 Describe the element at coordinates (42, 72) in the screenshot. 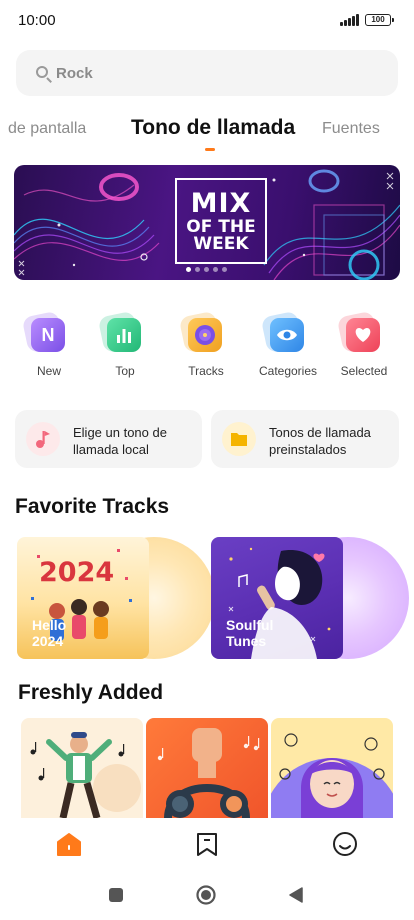

I see `search-icon` at that location.